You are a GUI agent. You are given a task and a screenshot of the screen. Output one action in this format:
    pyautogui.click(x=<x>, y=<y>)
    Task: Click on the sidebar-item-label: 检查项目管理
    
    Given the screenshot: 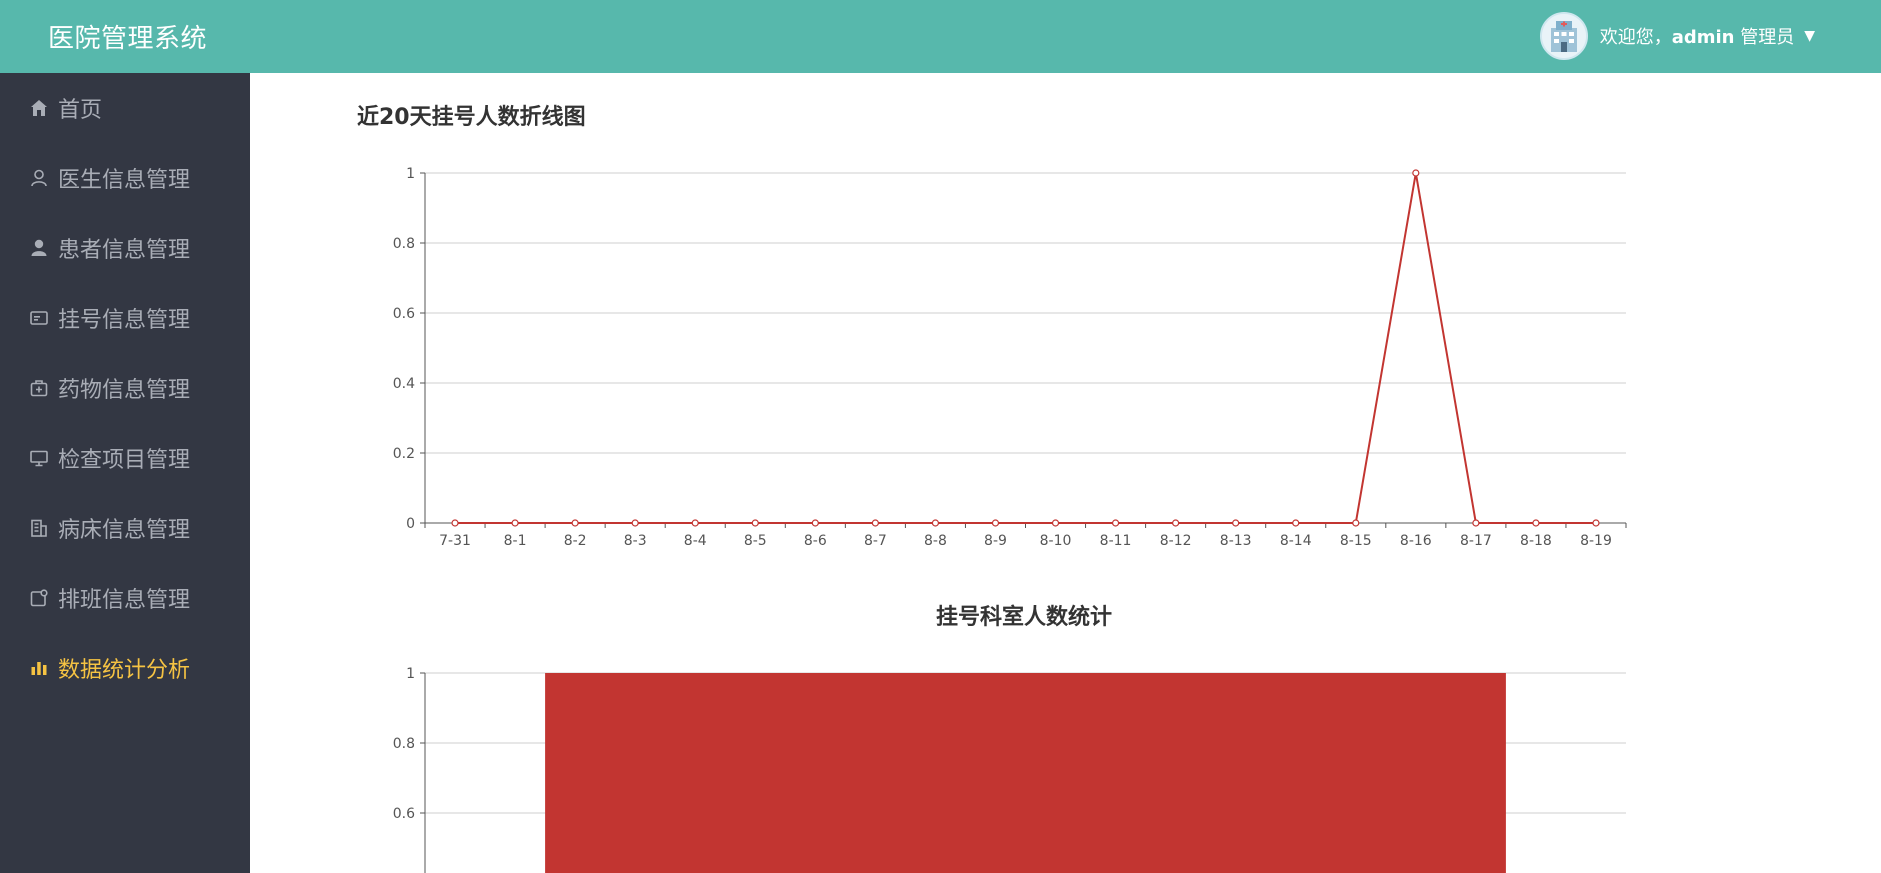 What is the action you would take?
    pyautogui.click(x=124, y=460)
    